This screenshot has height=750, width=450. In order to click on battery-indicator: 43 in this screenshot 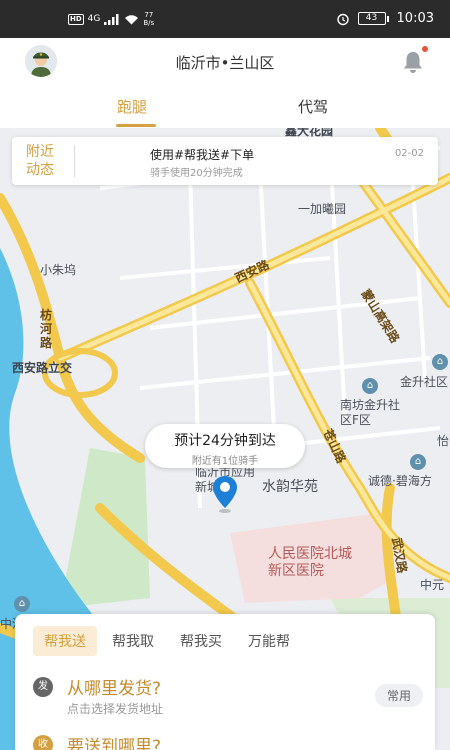, I will do `click(373, 18)`.